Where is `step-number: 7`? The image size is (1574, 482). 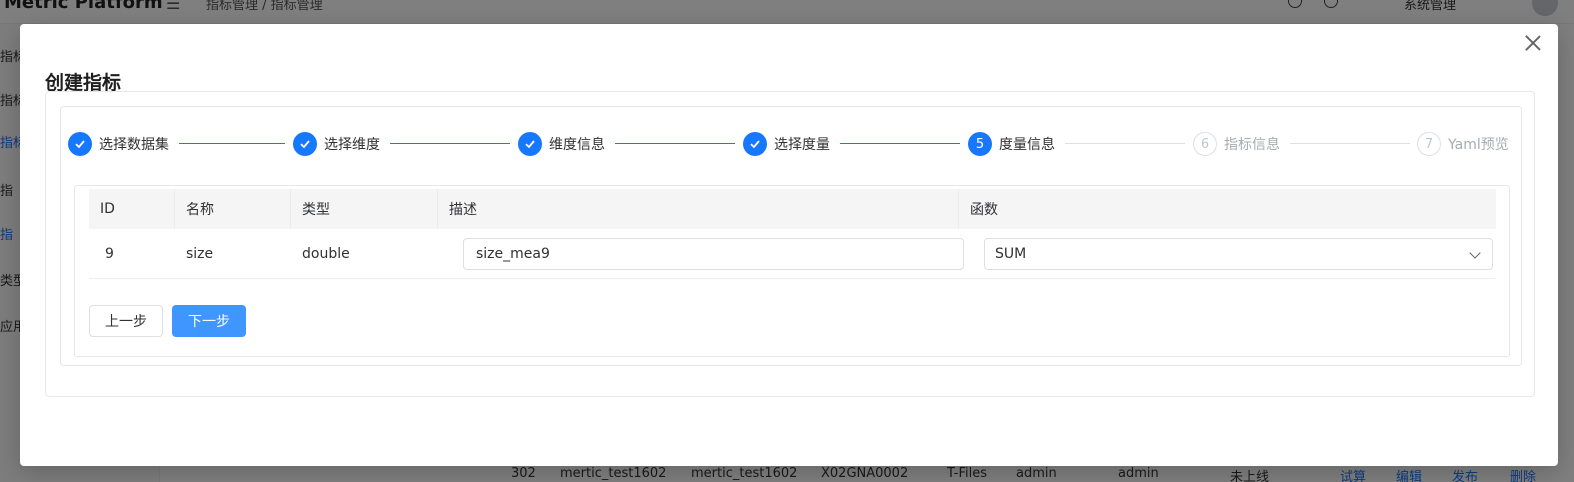 step-number: 7 is located at coordinates (1429, 144).